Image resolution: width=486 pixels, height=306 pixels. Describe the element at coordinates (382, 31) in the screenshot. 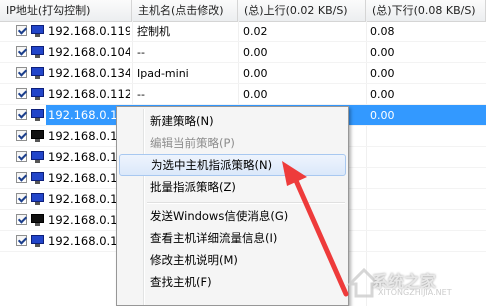

I see `row-download: 0.08` at that location.